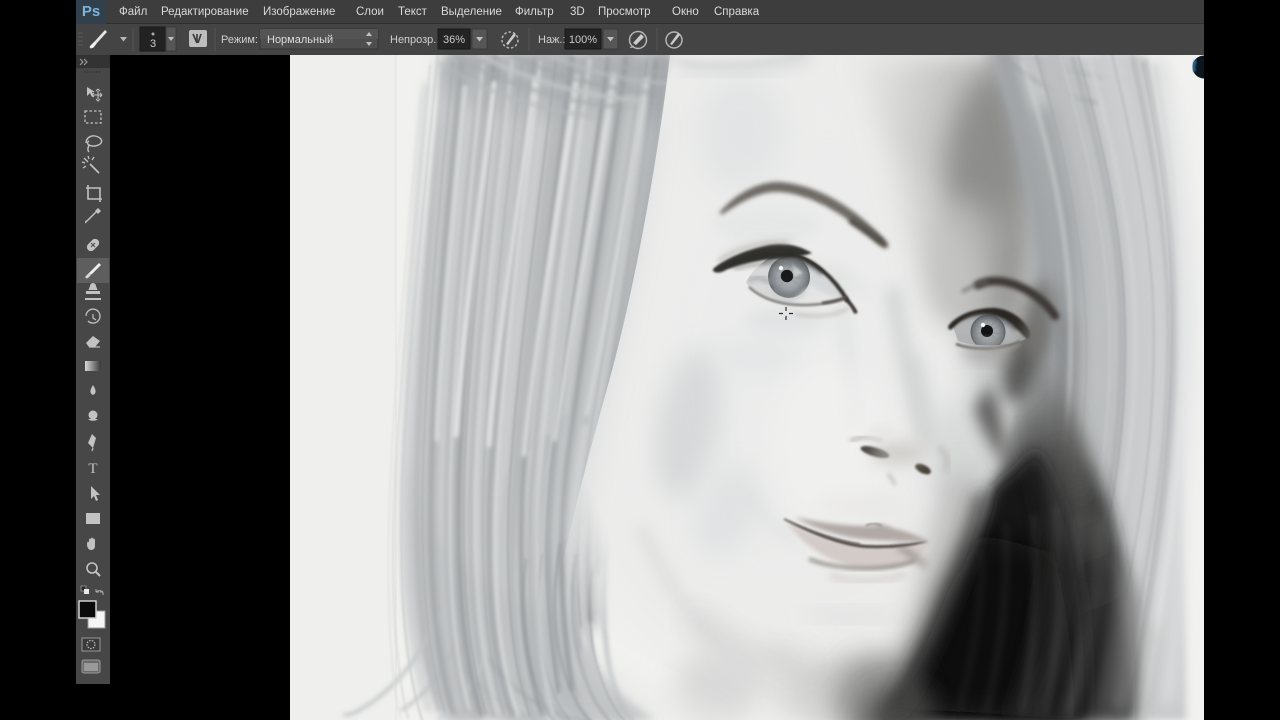 This screenshot has width=1280, height=720. I want to click on svg-text: Наж.:, so click(552, 40).